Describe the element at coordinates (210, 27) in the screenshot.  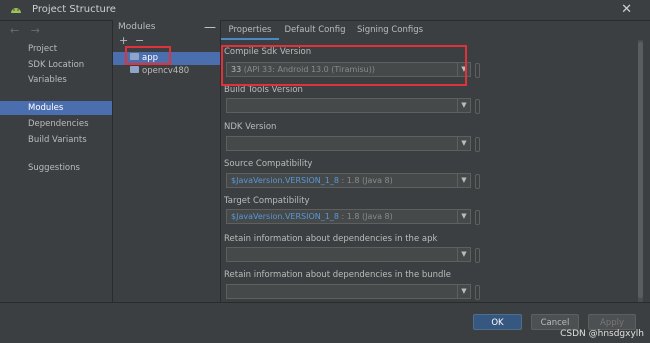
I see `collapse-icon: —` at that location.